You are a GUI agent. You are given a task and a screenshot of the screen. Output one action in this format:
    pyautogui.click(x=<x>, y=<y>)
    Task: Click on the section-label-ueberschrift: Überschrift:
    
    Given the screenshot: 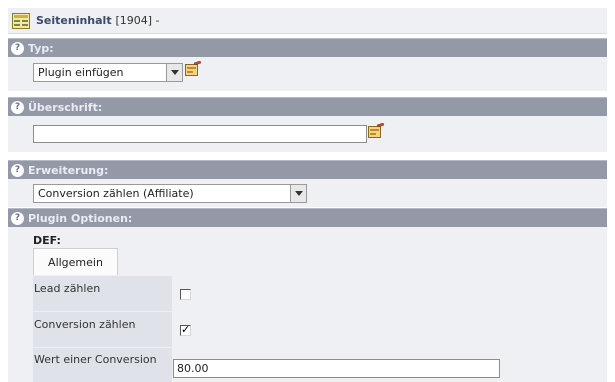 What is the action you would take?
    pyautogui.click(x=65, y=107)
    